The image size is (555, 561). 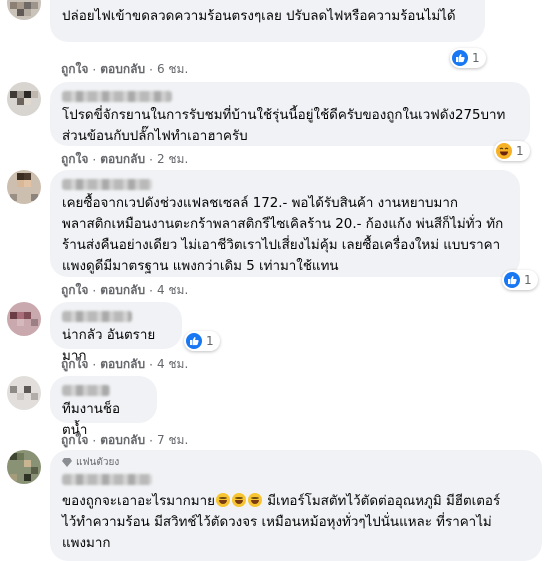 What do you see at coordinates (86, 543) in the screenshot?
I see `comment-text-part: แพงมาก` at bounding box center [86, 543].